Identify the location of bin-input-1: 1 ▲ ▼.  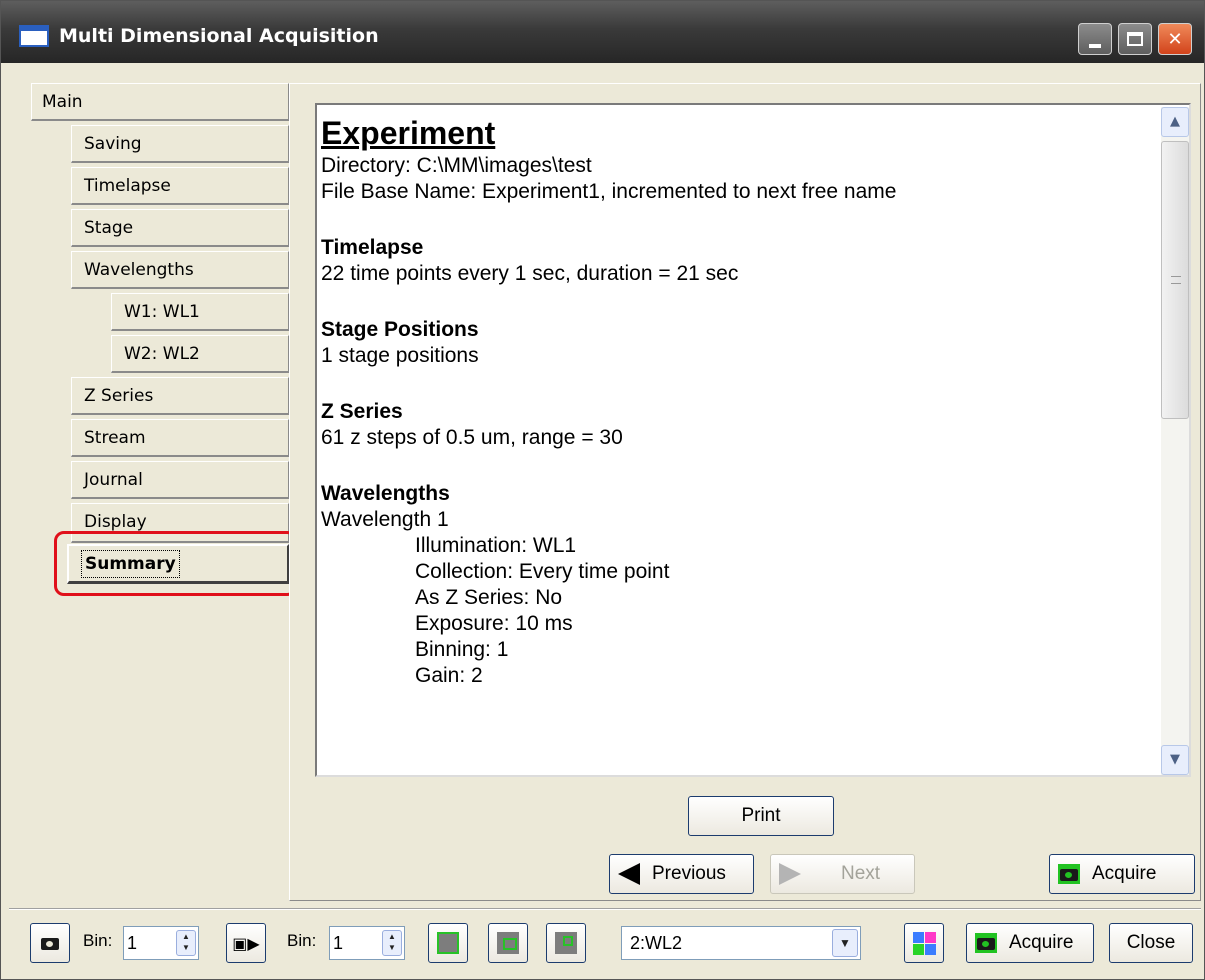
(161, 943).